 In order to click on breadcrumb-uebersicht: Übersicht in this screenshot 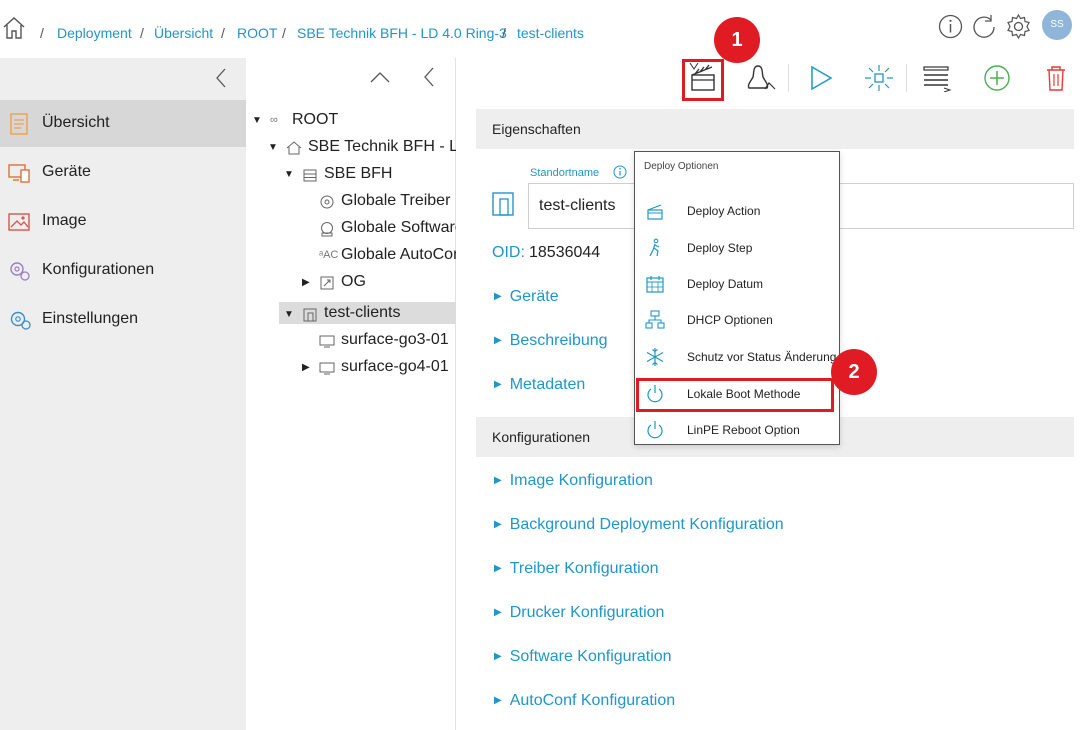, I will do `click(183, 33)`.